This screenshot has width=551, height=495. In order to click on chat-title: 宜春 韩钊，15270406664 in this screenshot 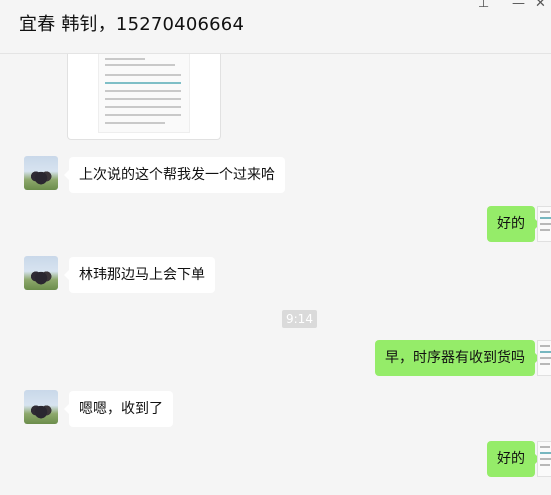, I will do `click(132, 24)`.